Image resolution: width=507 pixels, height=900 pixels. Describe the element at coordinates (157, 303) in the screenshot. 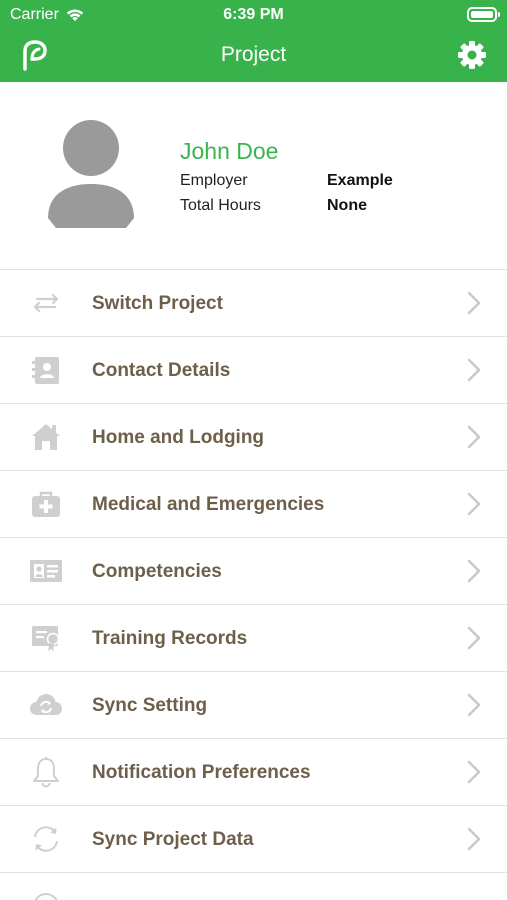

I see `menu-item-label: Switch Project` at that location.